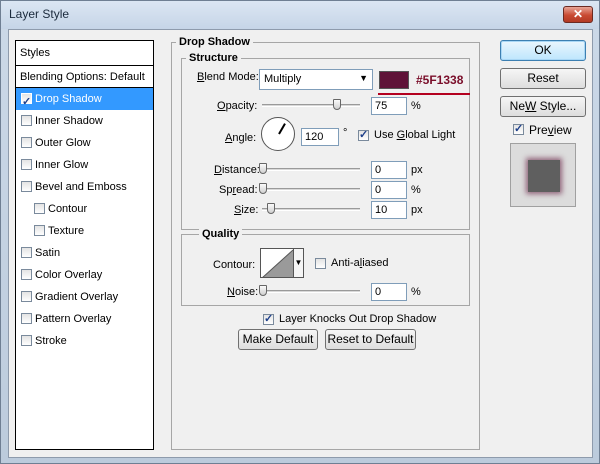 This screenshot has height=464, width=600. What do you see at coordinates (241, 138) in the screenshot?
I see `angle-label: Angle:` at bounding box center [241, 138].